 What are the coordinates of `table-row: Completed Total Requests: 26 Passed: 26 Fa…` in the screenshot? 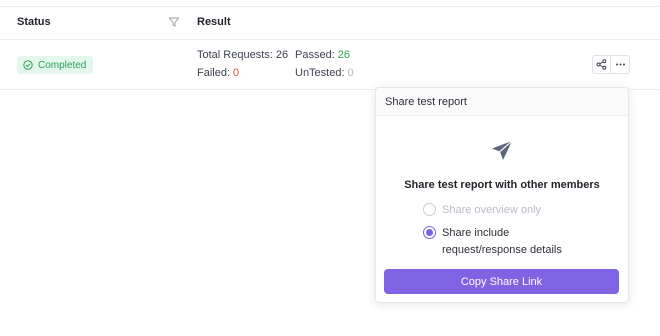 It's located at (330, 65).